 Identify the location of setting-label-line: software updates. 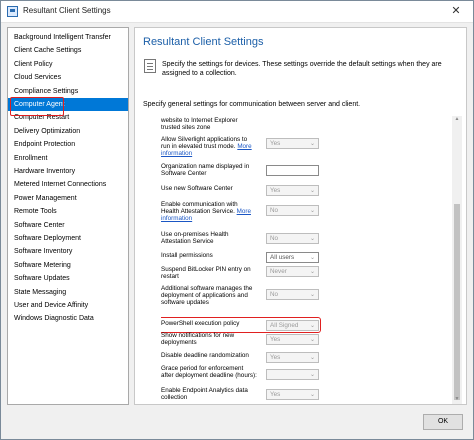
(185, 303).